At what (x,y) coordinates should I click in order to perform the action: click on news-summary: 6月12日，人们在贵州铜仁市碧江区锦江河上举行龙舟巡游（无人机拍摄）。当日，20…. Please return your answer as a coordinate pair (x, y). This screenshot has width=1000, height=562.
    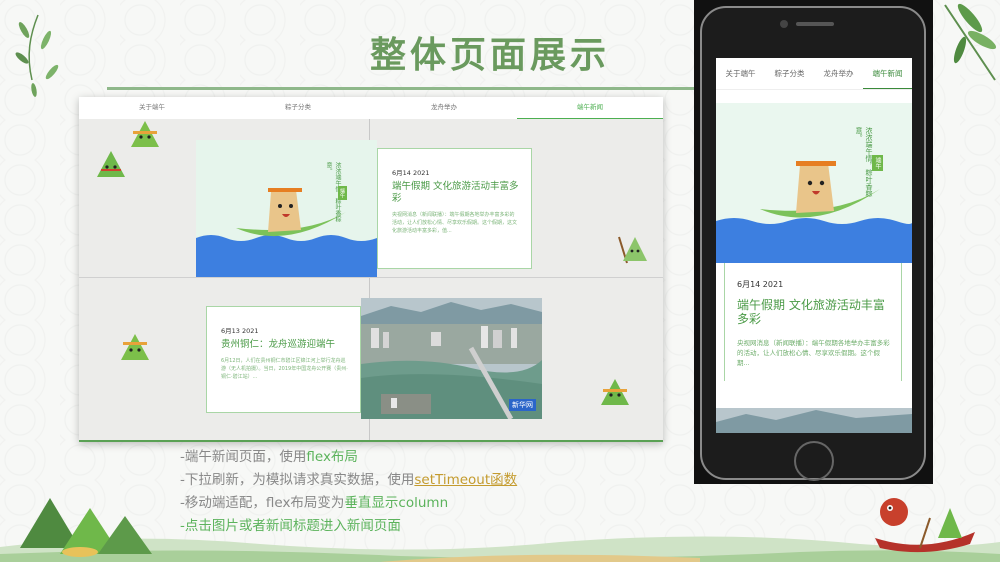
    Looking at the image, I should click on (284, 369).